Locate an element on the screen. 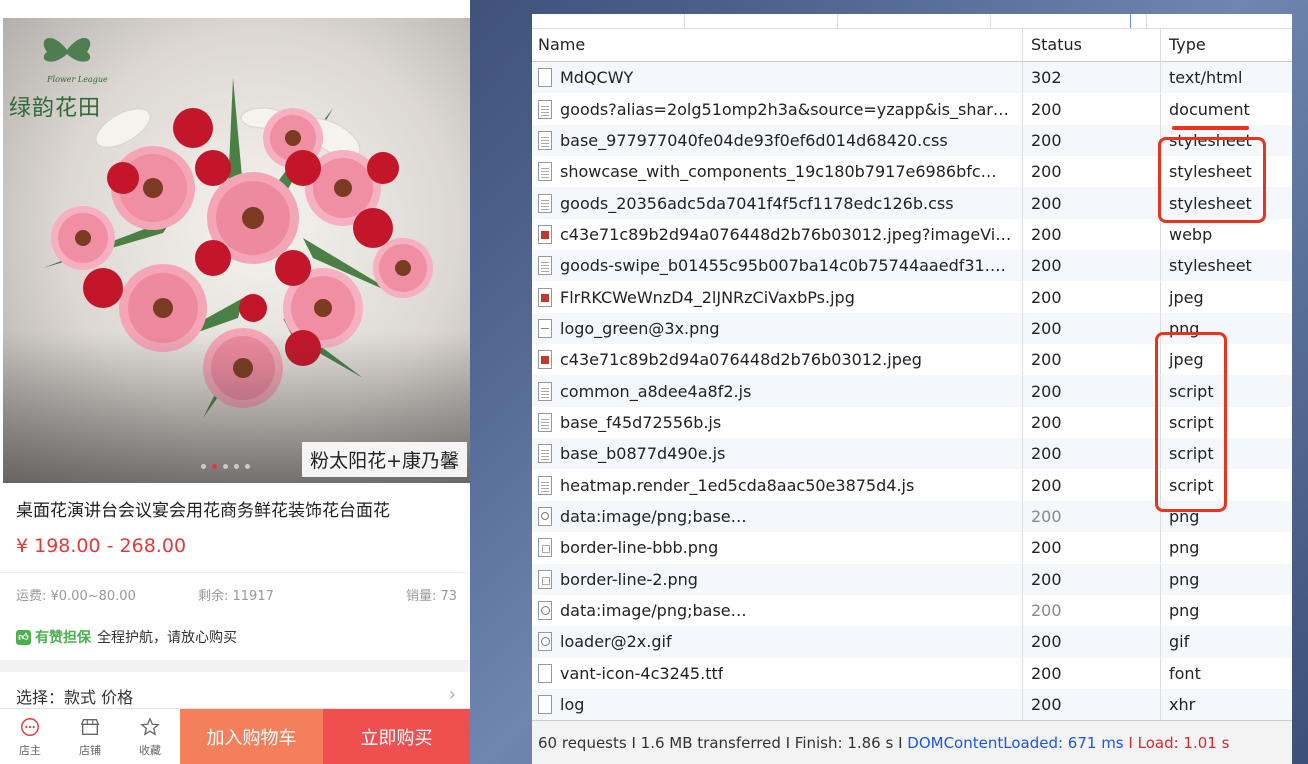  image-caption: 粉太阳花+康乃馨 is located at coordinates (384, 459).